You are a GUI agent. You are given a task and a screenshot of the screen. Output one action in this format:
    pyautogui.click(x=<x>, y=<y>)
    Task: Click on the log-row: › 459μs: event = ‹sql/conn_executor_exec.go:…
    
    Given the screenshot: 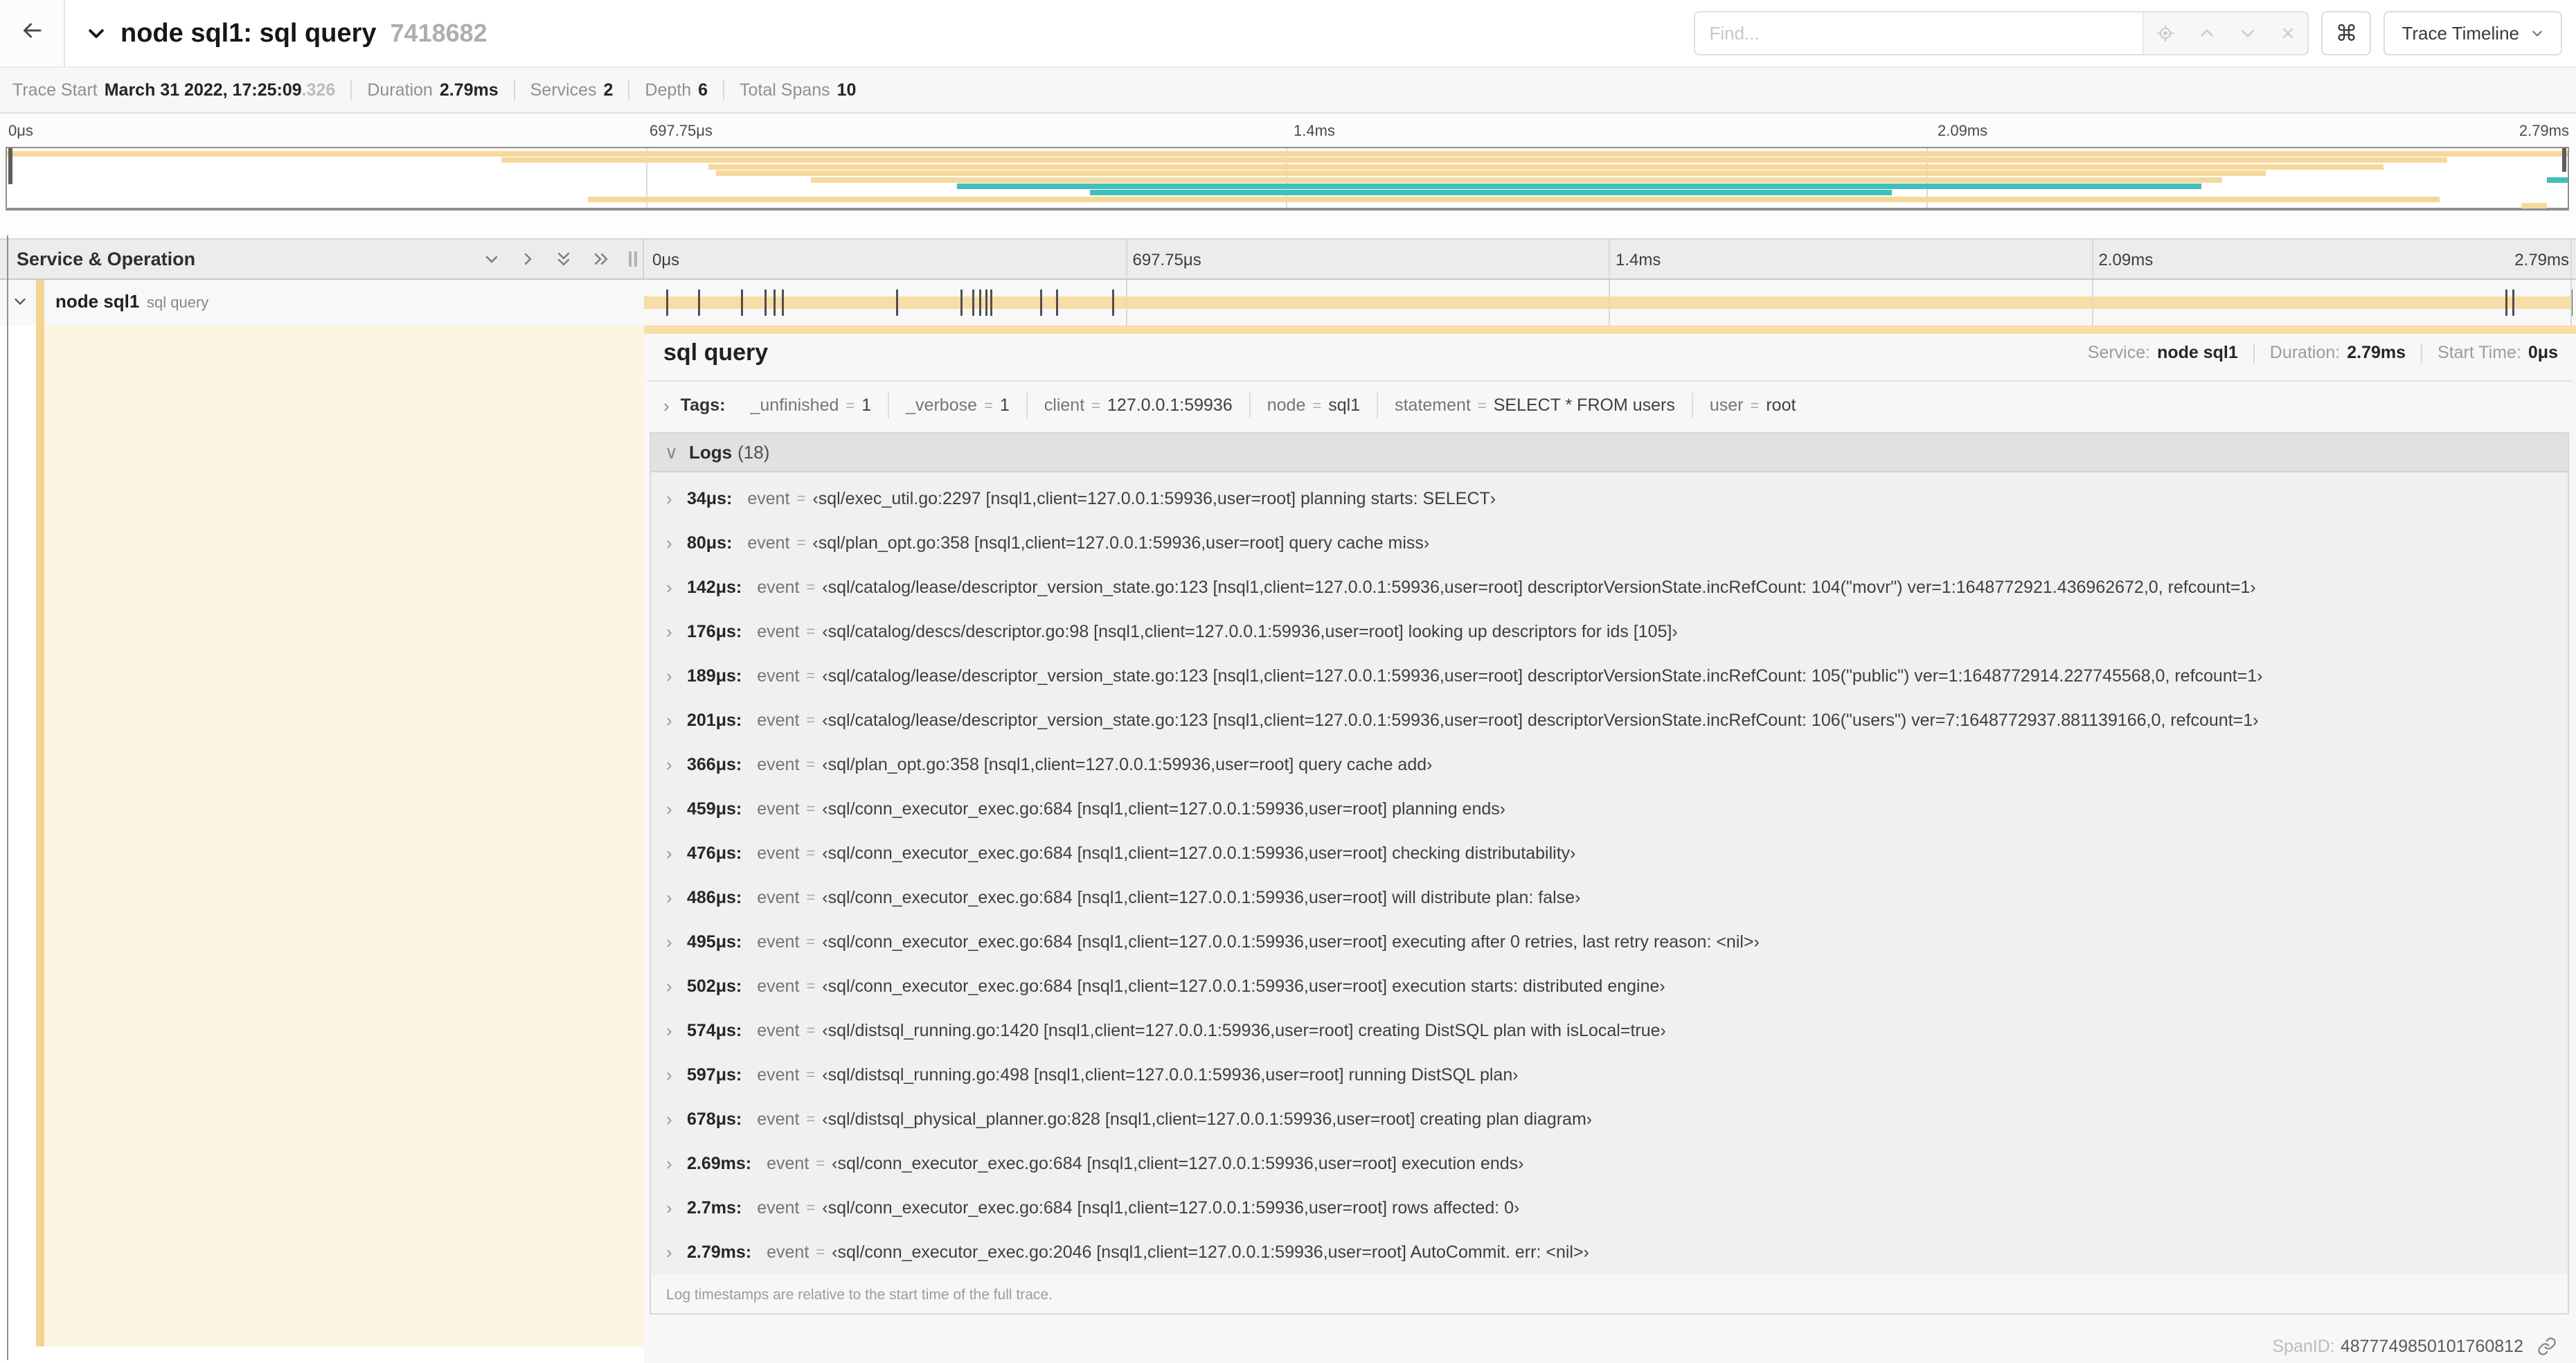 What is the action you would take?
    pyautogui.click(x=1609, y=809)
    